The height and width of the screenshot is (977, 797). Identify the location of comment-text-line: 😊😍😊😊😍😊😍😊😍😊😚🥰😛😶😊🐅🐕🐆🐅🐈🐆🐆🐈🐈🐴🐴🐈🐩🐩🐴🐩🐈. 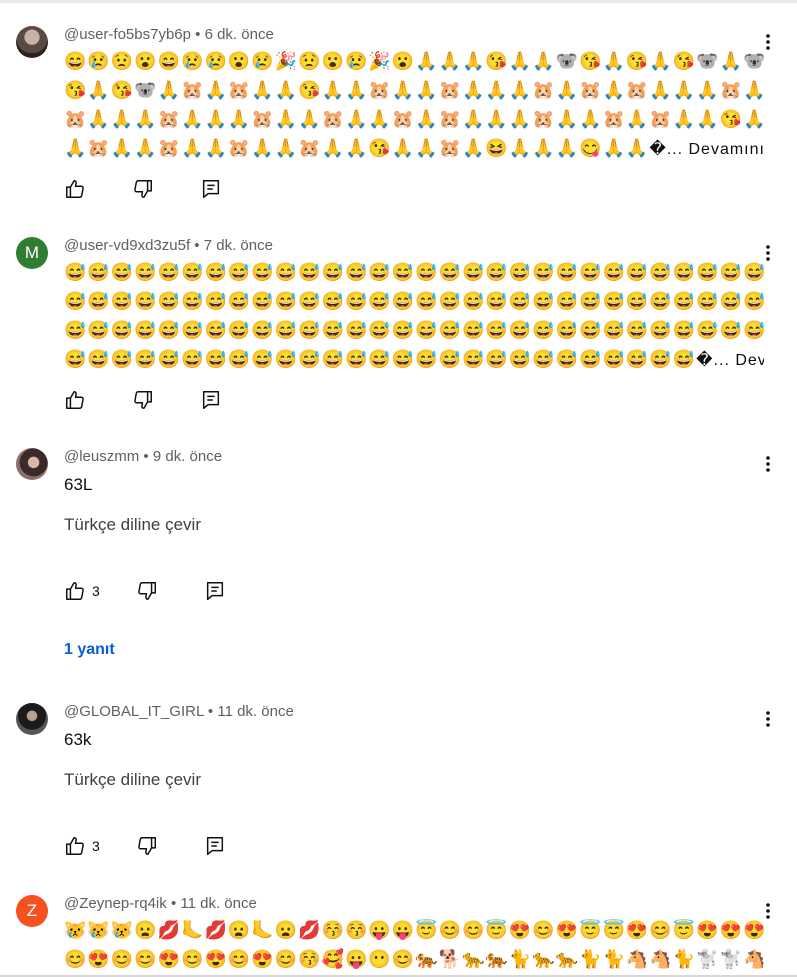
(414, 959).